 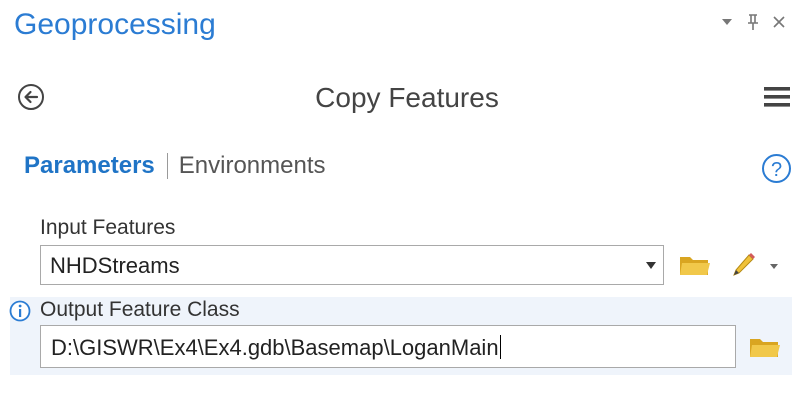 What do you see at coordinates (140, 309) in the screenshot?
I see `output-feature-class-label: Output Feature Class` at bounding box center [140, 309].